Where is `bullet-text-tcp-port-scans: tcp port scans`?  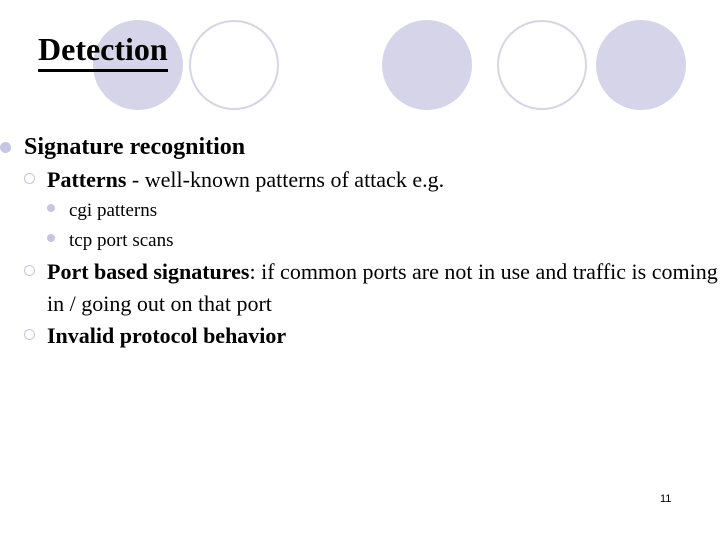 bullet-text-tcp-port-scans: tcp port scans is located at coordinates (121, 240).